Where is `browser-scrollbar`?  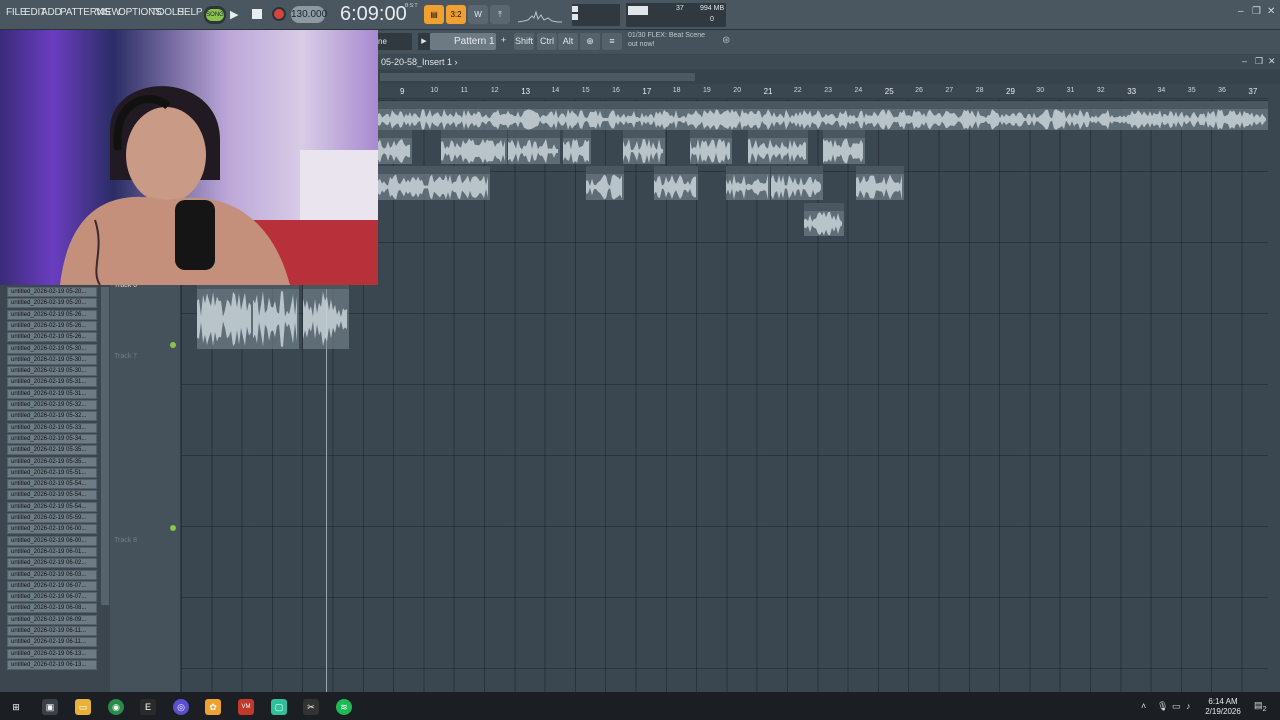
browser-scrollbar is located at coordinates (105, 446).